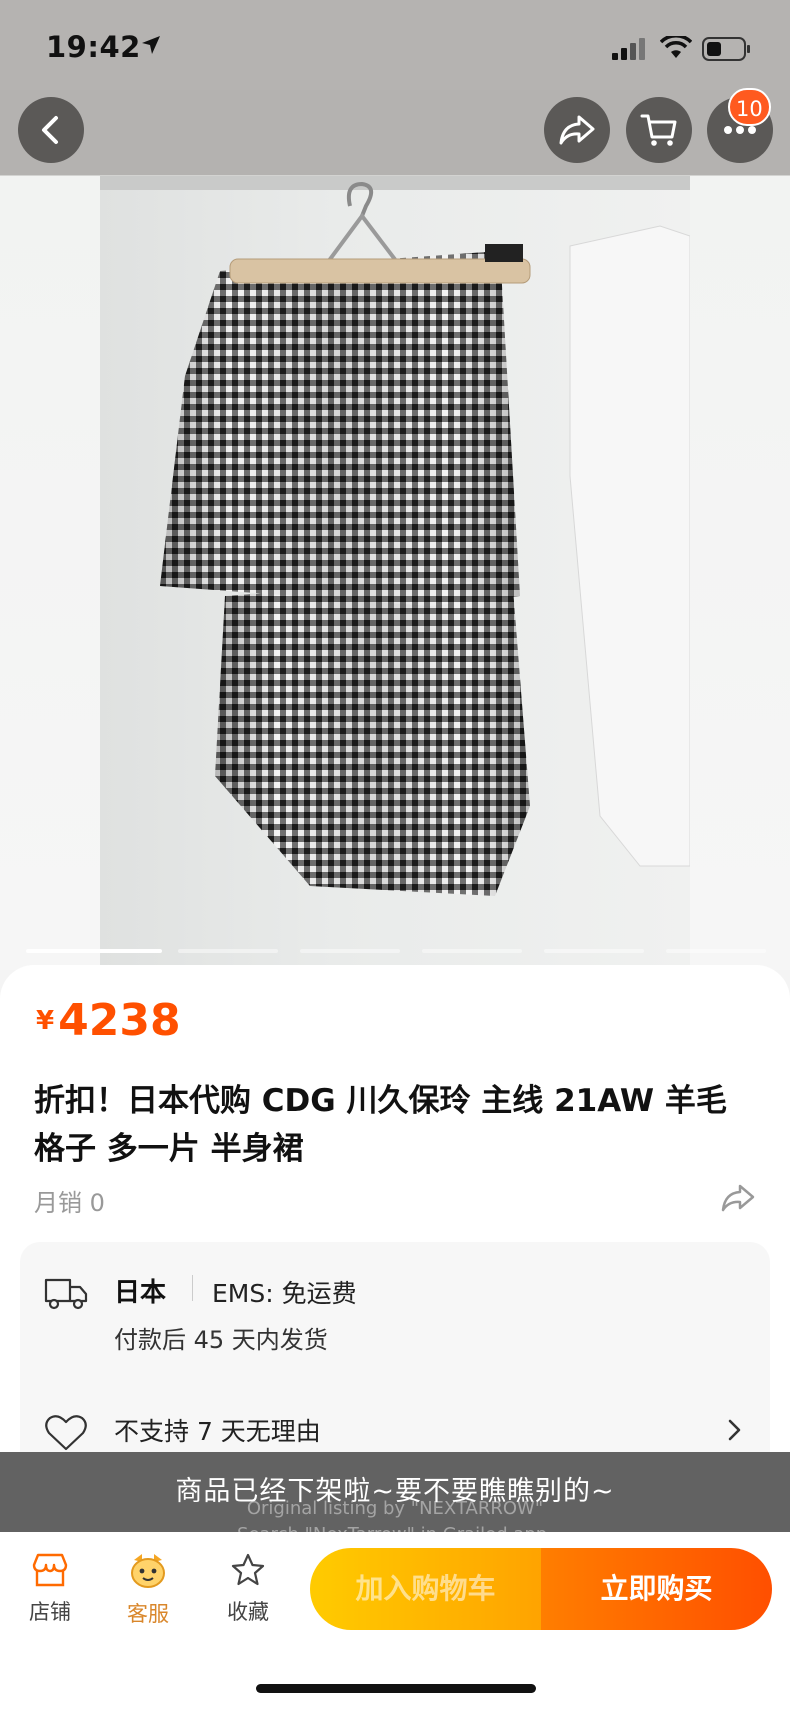 Image resolution: width=790 pixels, height=1710 pixels. What do you see at coordinates (221, 1340) in the screenshot?
I see `dispatch-time: 付款后 45 天内发货` at bounding box center [221, 1340].